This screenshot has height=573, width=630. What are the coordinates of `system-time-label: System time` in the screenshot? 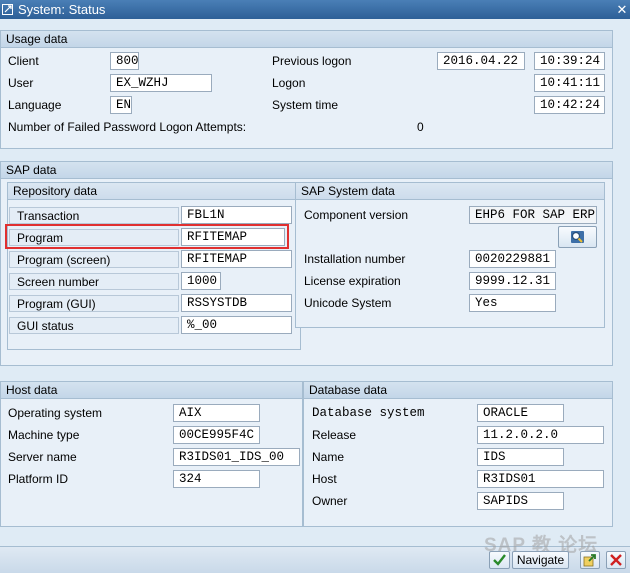 It's located at (305, 105).